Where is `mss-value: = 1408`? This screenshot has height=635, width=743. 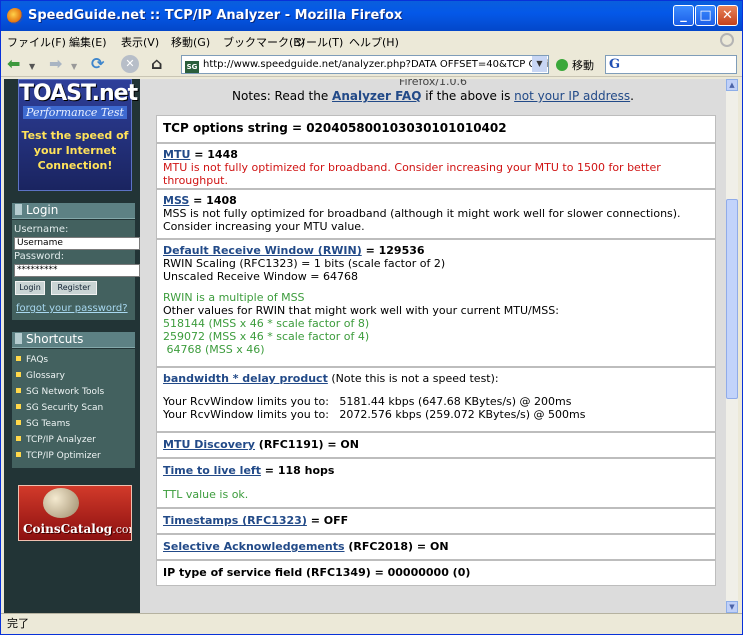 mss-value: = 1408 is located at coordinates (213, 200).